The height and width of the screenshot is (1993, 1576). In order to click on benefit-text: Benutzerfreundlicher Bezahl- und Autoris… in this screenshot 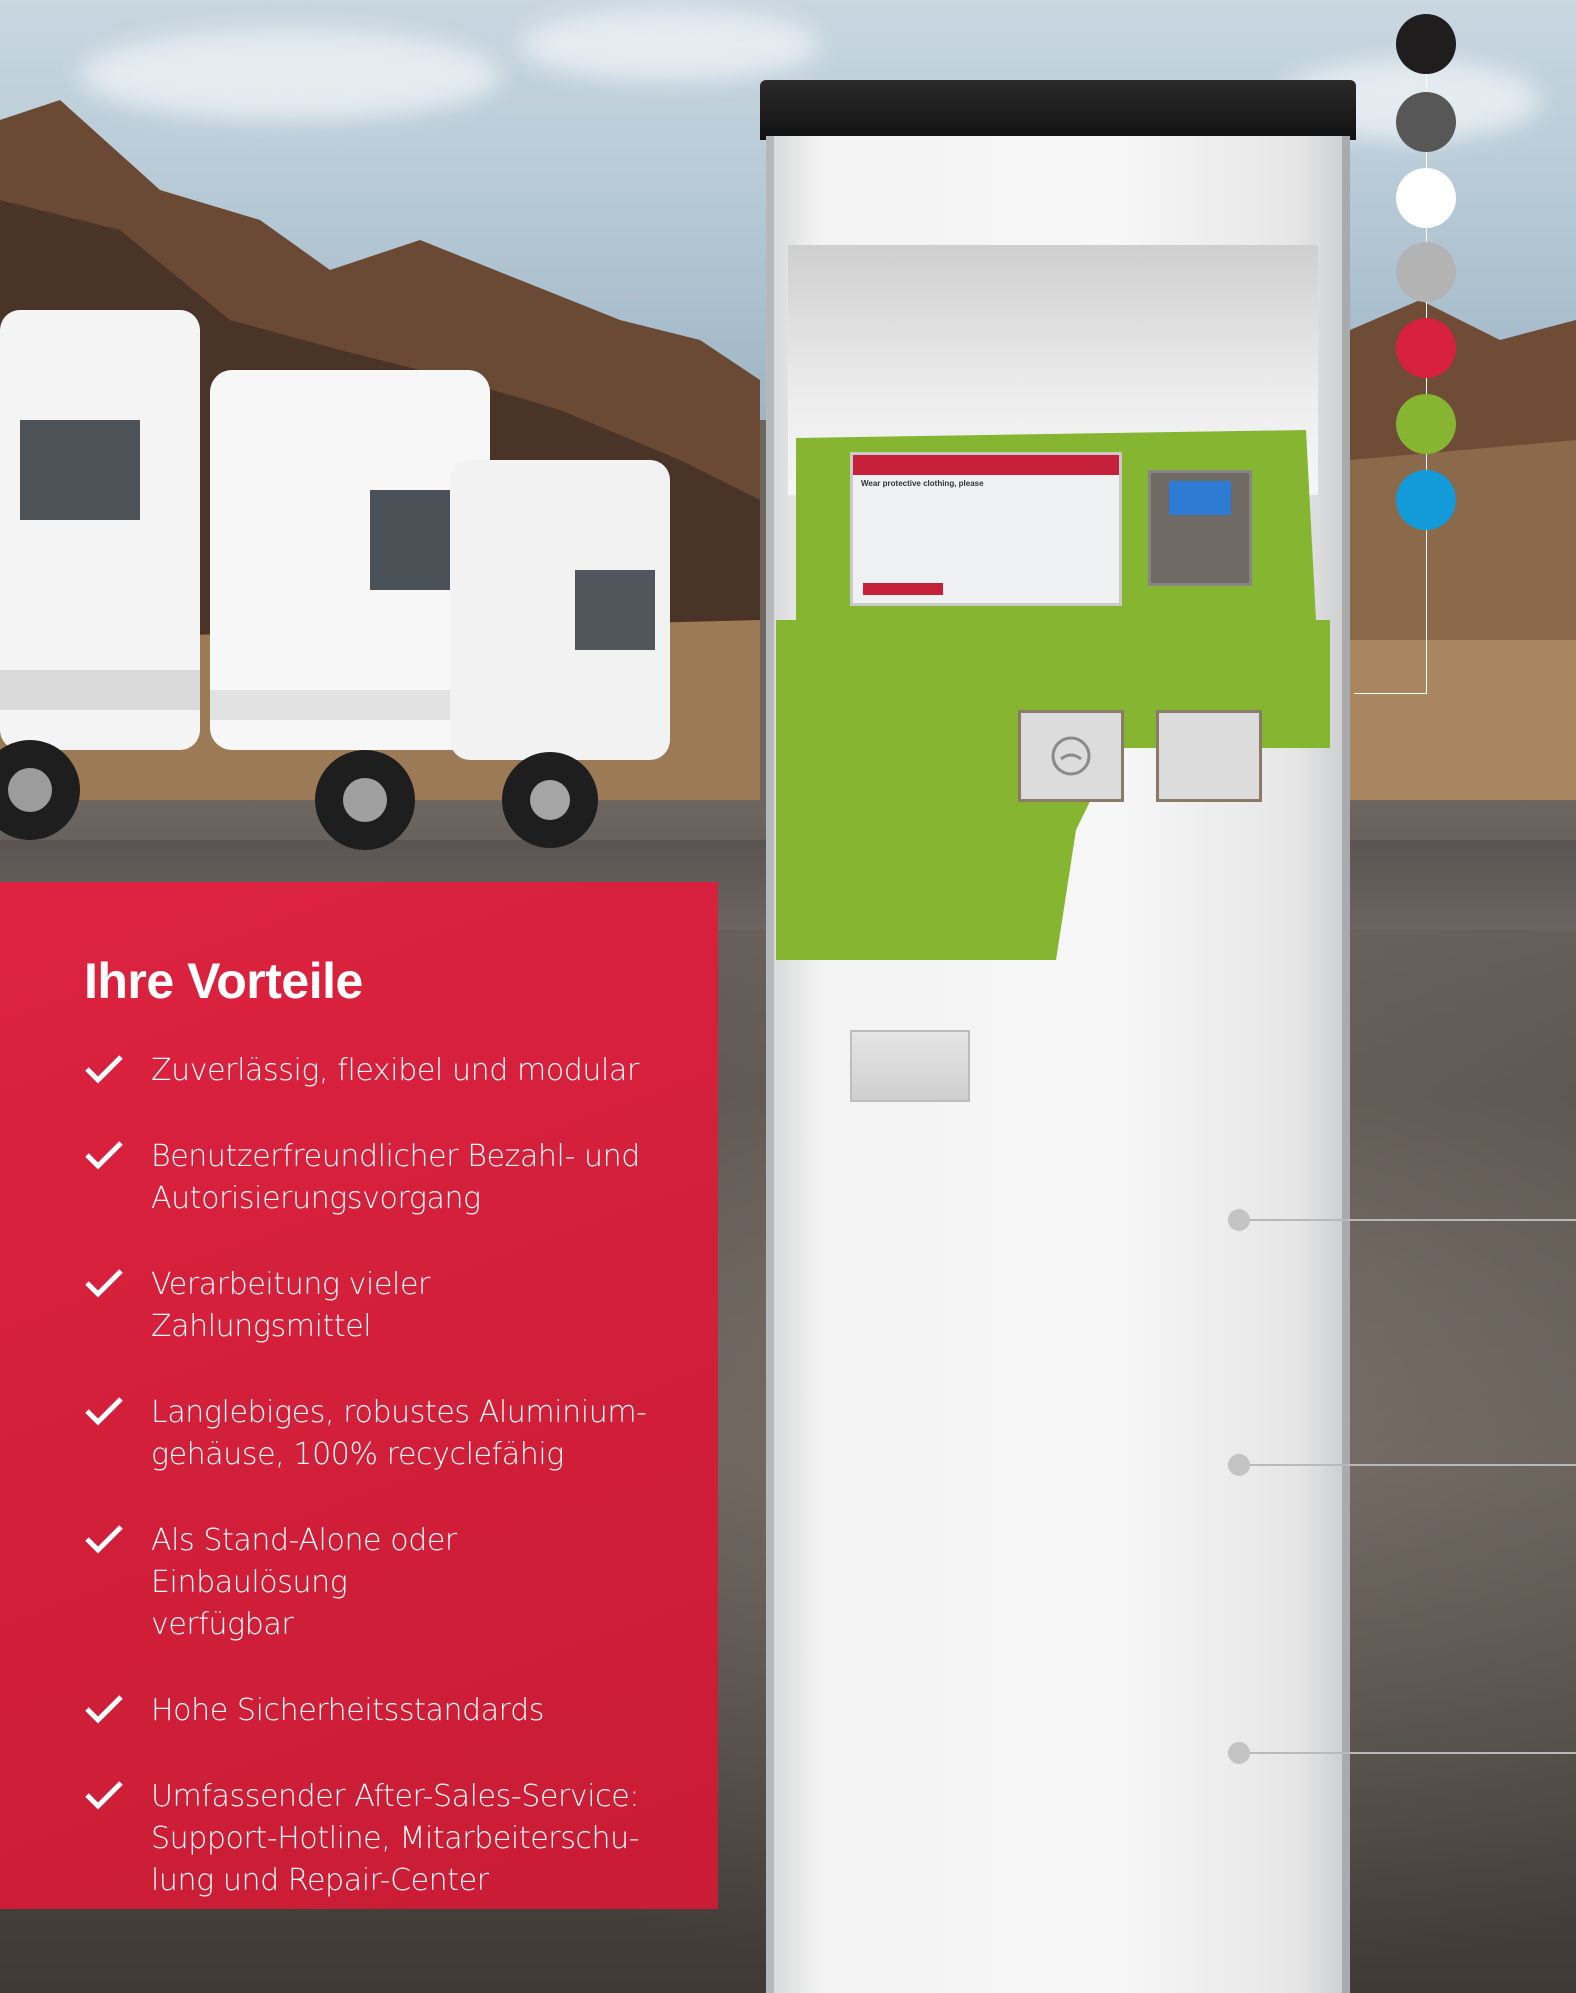, I will do `click(395, 1177)`.